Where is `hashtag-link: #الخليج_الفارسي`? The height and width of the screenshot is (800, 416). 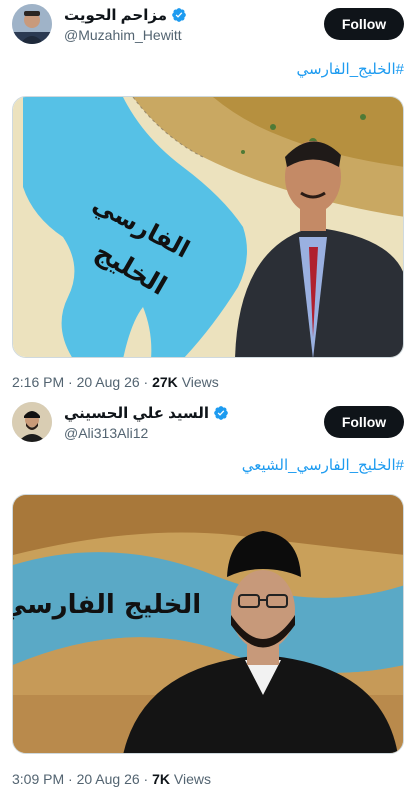 hashtag-link: #الخليج_الفارسي is located at coordinates (351, 69).